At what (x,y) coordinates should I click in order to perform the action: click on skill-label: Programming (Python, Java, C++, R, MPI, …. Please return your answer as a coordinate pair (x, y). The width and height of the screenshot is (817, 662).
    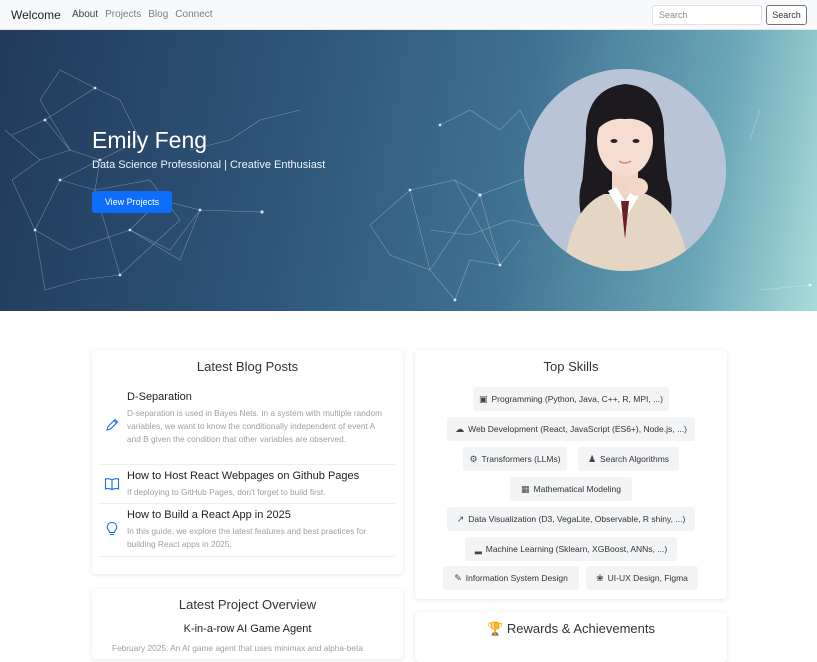
    Looking at the image, I should click on (577, 399).